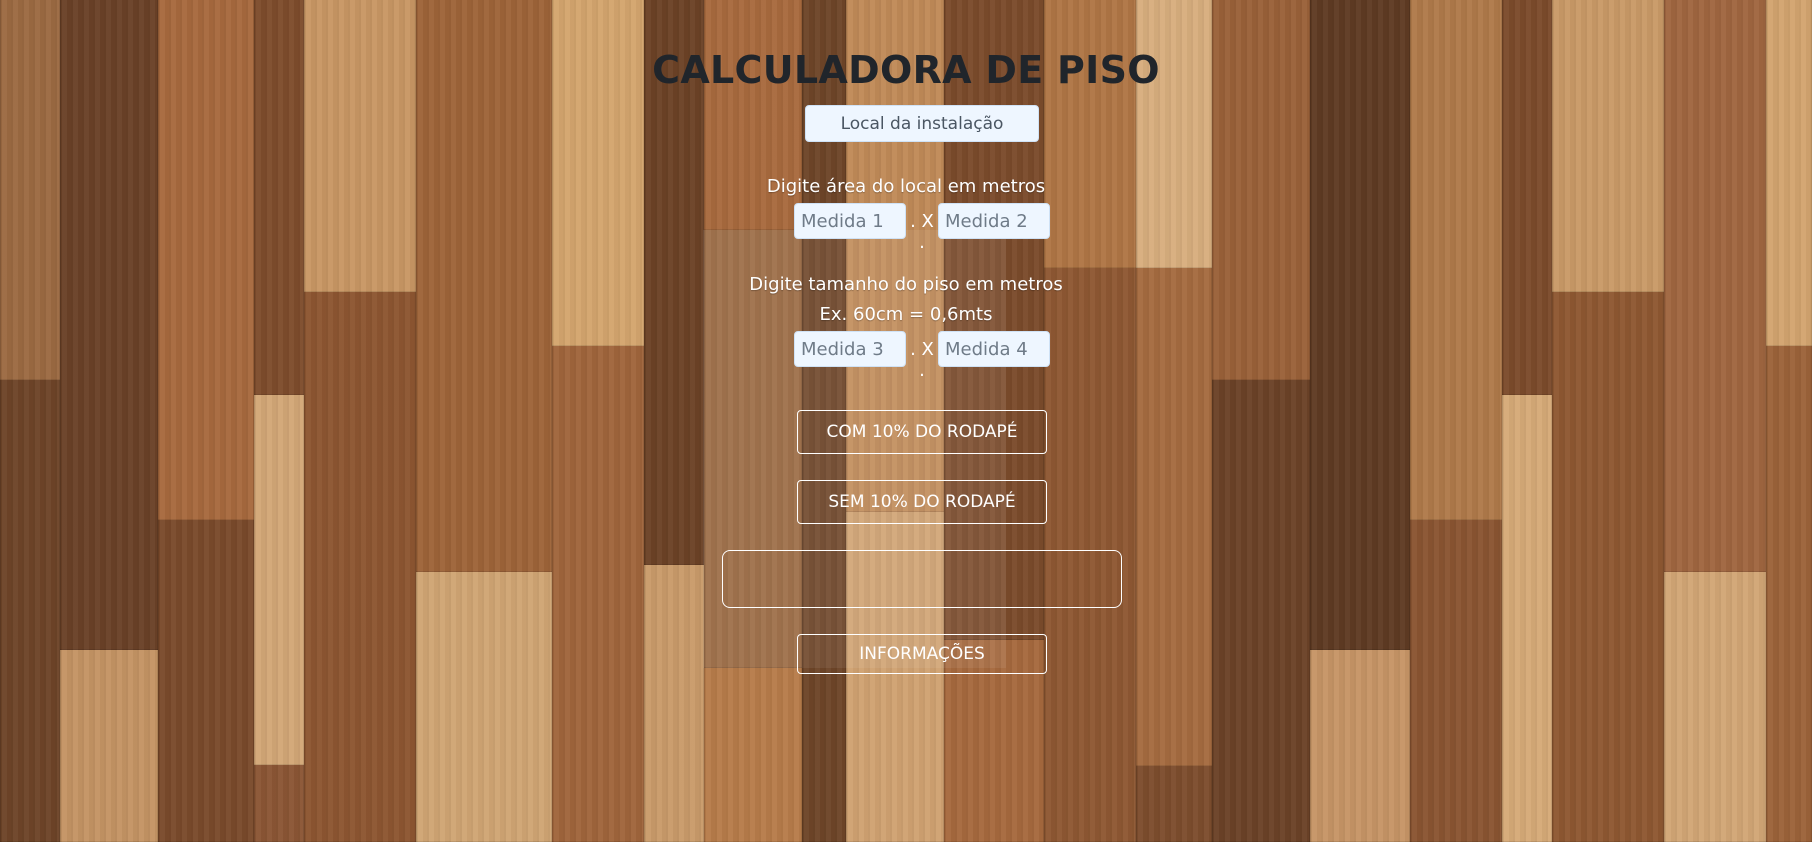  I want to click on measure-4-input, so click(994, 349).